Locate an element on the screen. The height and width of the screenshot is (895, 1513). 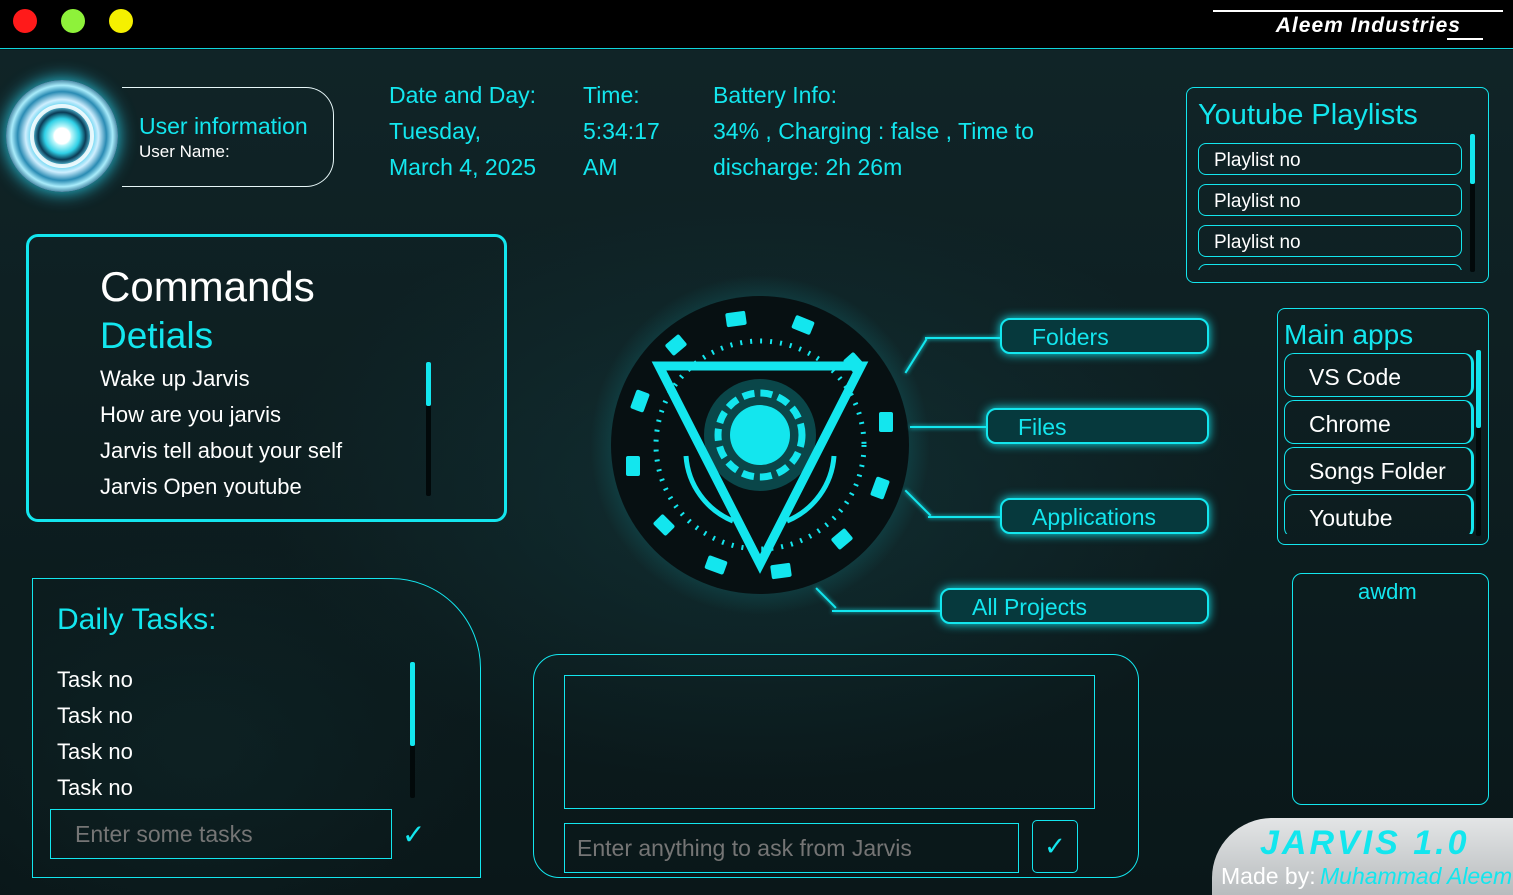
date-label: Date and Day: is located at coordinates (463, 95).